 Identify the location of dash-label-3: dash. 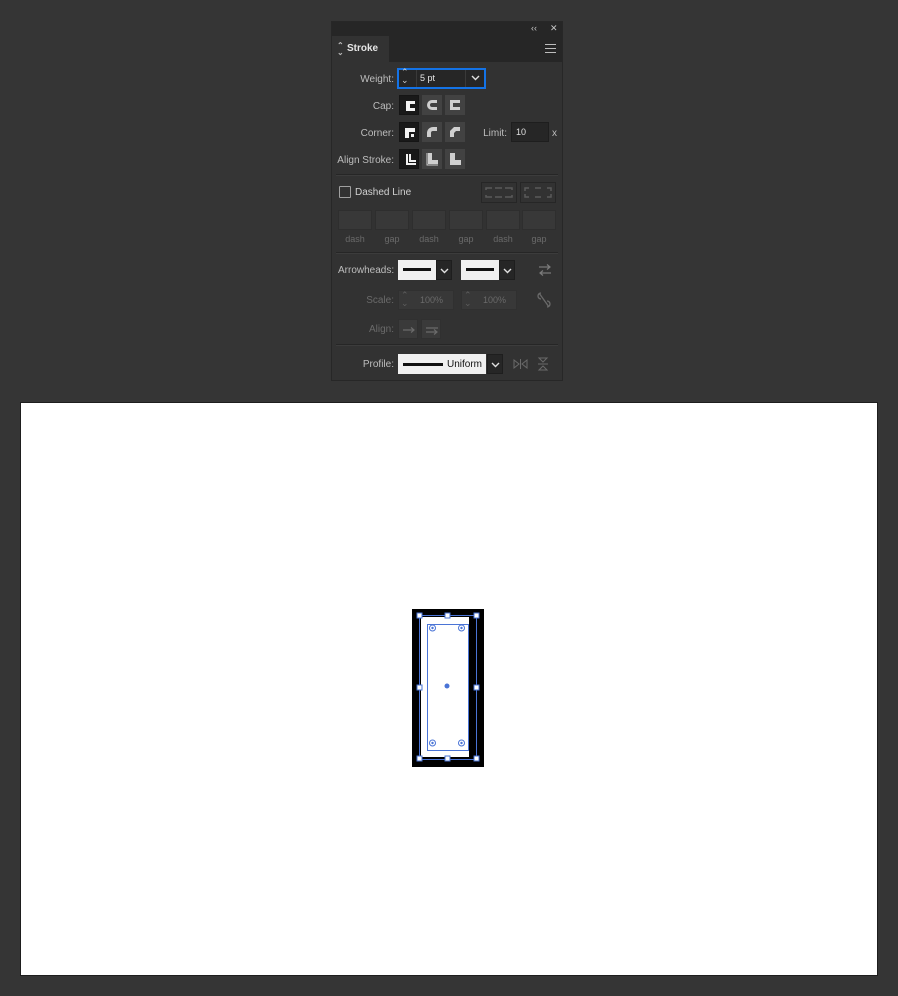
(503, 239).